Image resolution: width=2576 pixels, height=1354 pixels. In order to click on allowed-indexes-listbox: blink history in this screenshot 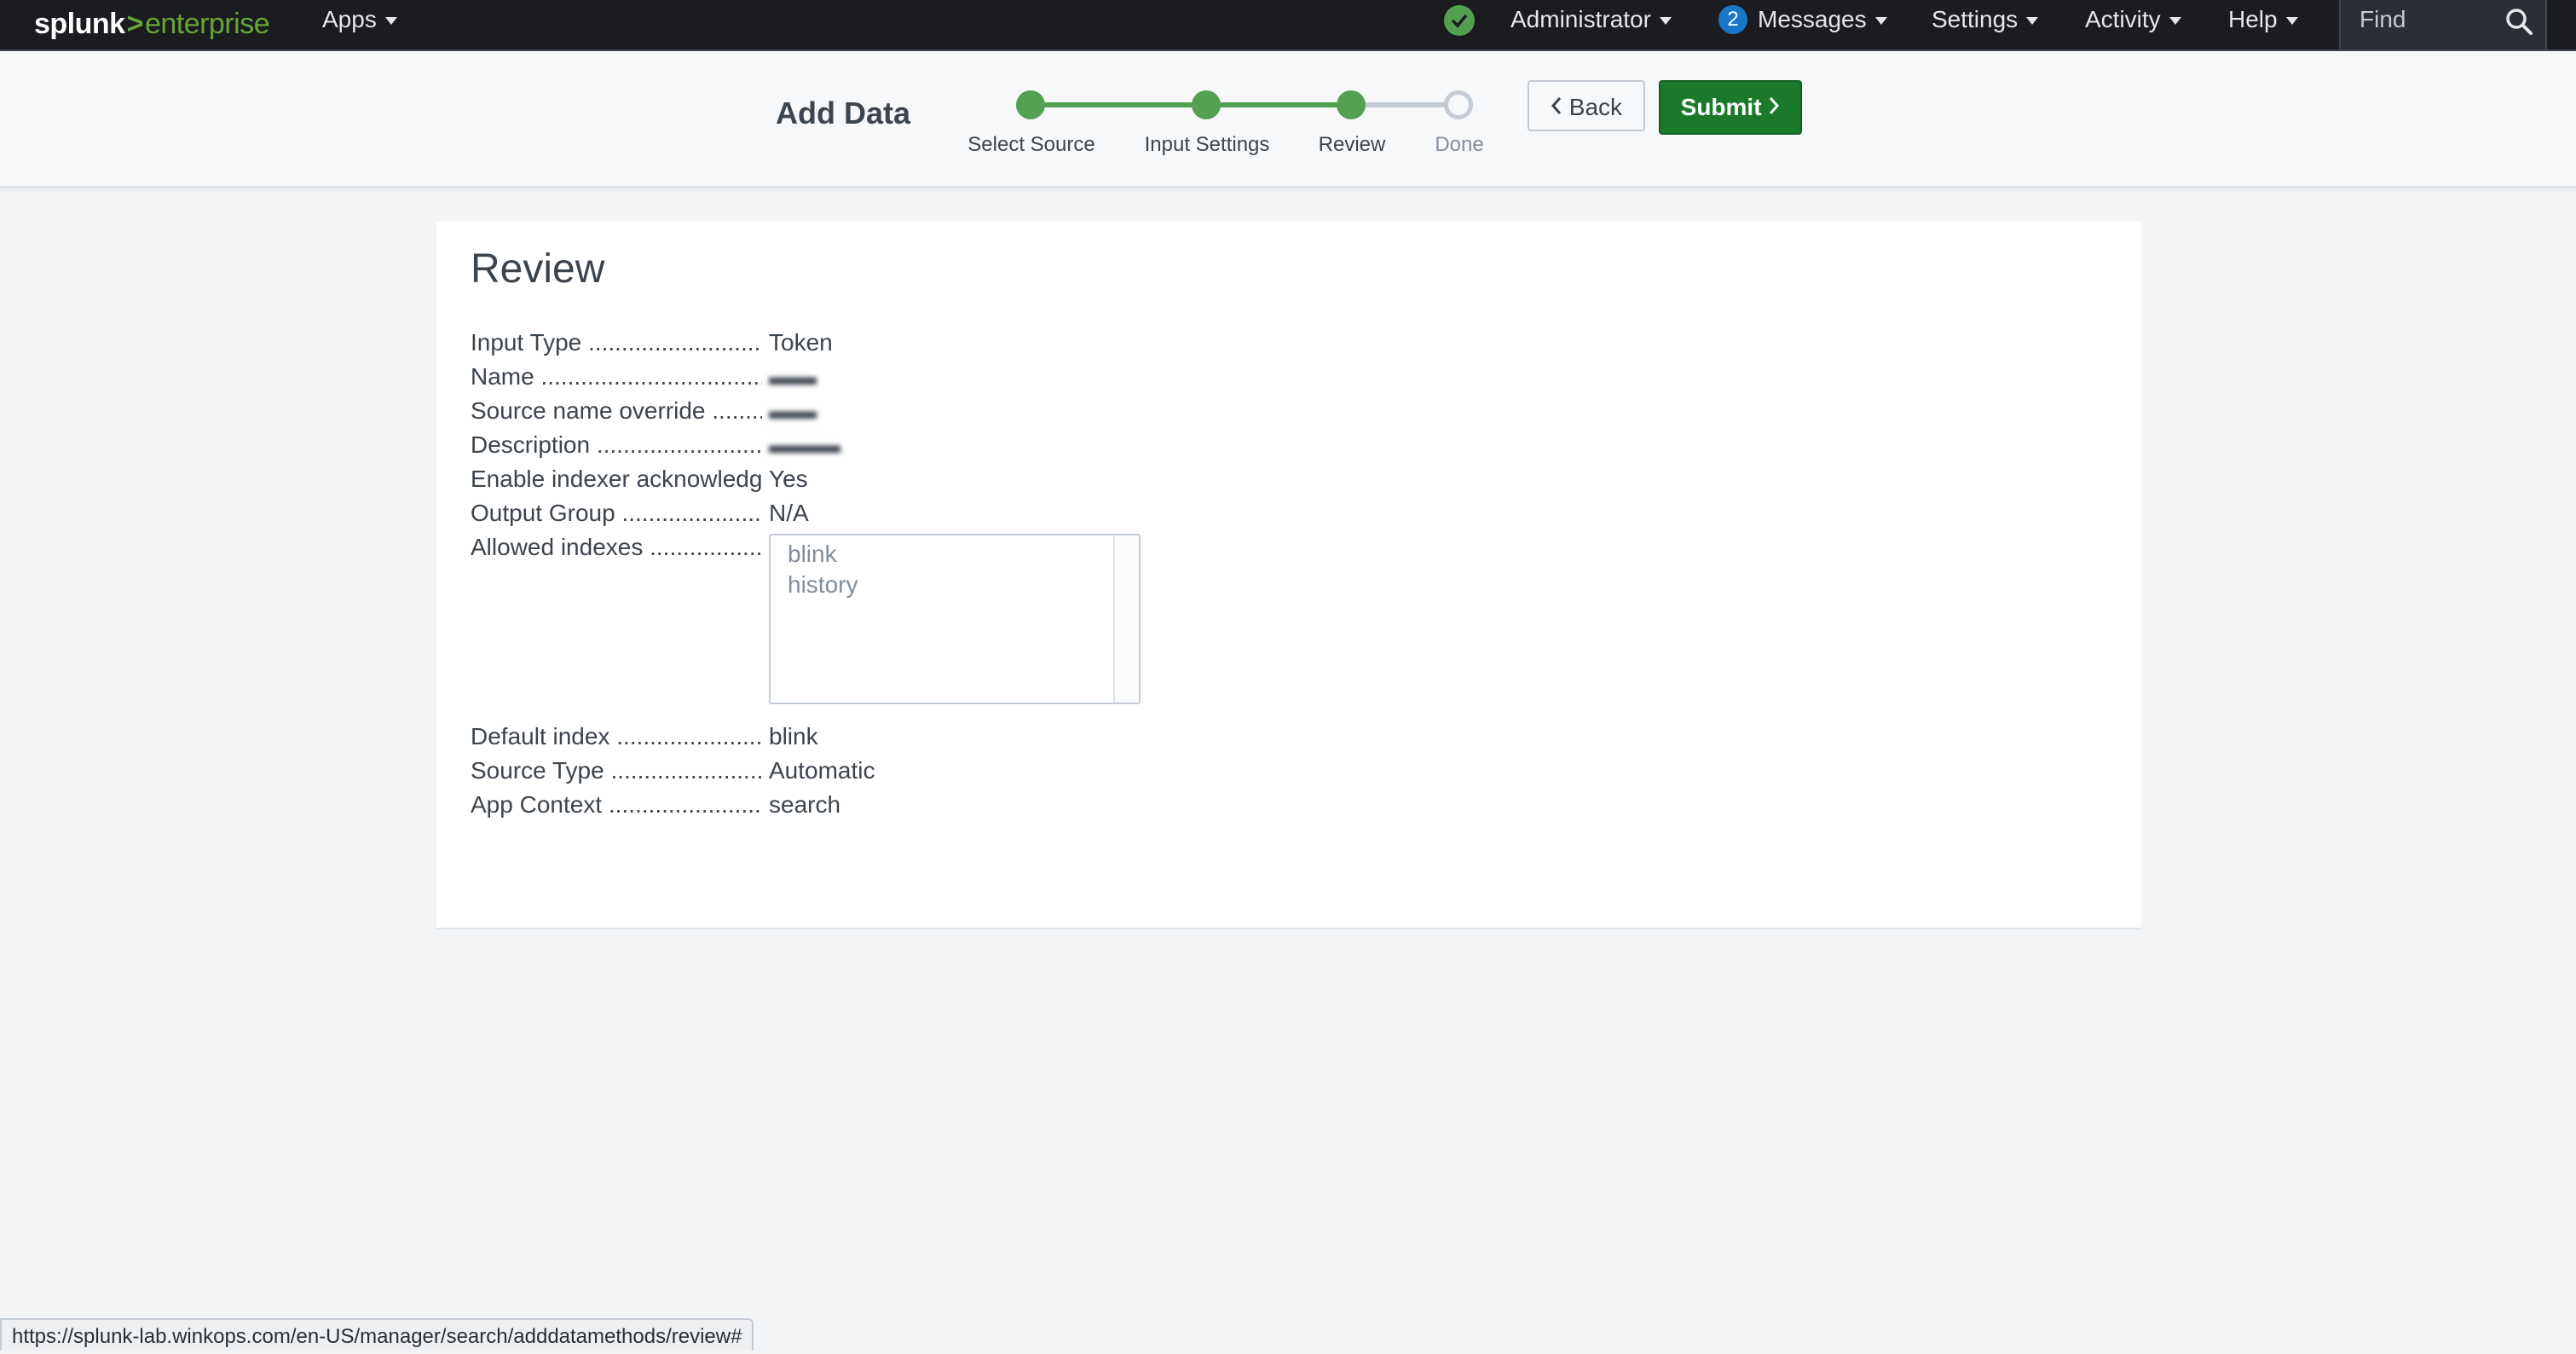, I will do `click(955, 619)`.